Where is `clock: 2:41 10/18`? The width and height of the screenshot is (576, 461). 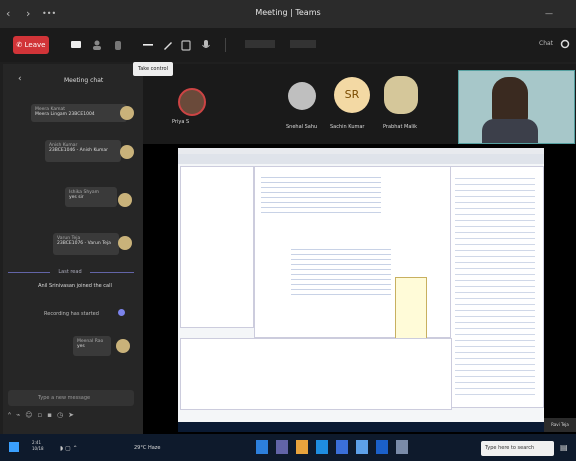
clock: 2:41 10/18 is located at coordinates (38, 446).